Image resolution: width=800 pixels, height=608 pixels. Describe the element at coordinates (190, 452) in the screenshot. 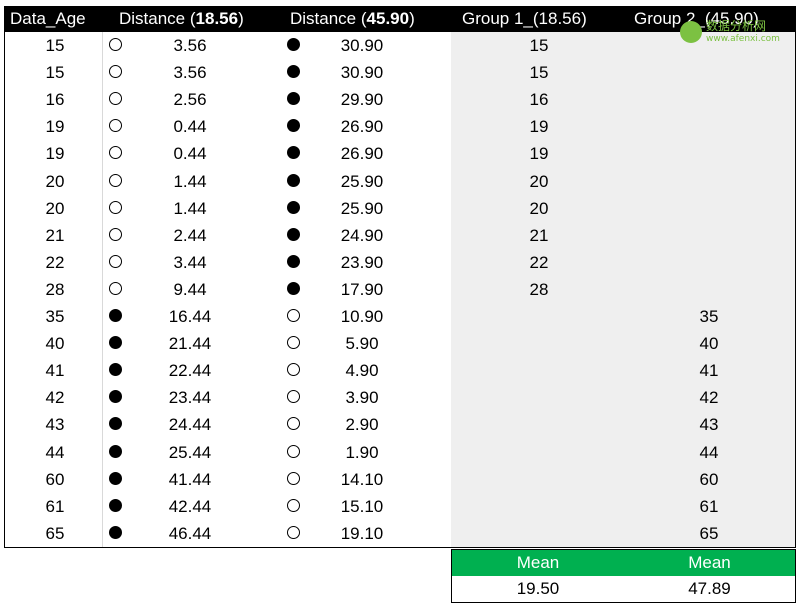

I see `cell-distance-1: 25.44` at that location.